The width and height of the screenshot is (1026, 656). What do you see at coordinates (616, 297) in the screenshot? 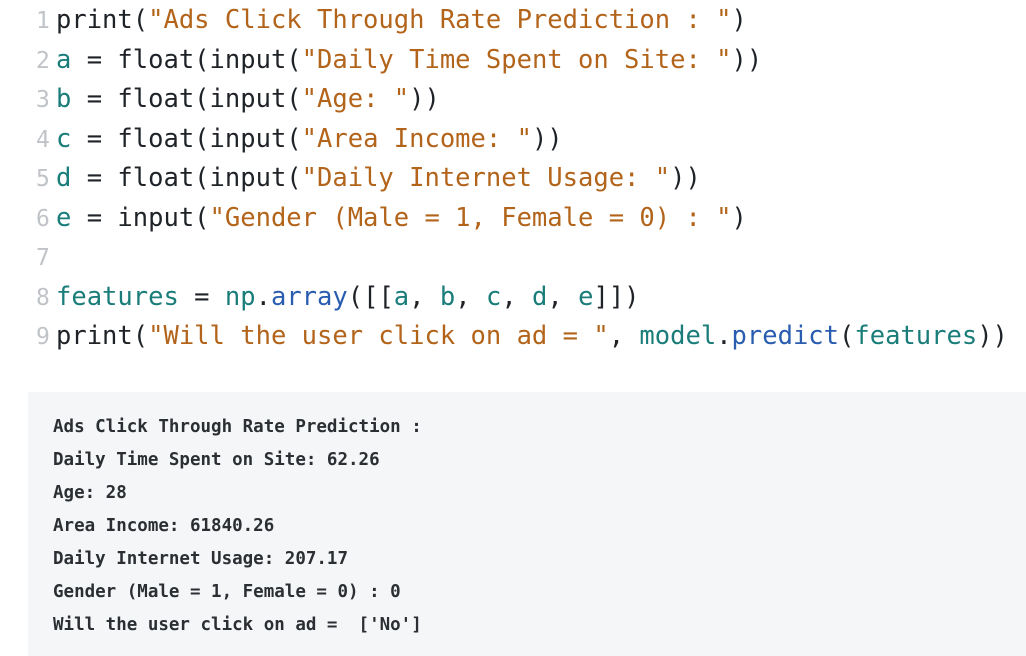
I see `code-text: ]])` at bounding box center [616, 297].